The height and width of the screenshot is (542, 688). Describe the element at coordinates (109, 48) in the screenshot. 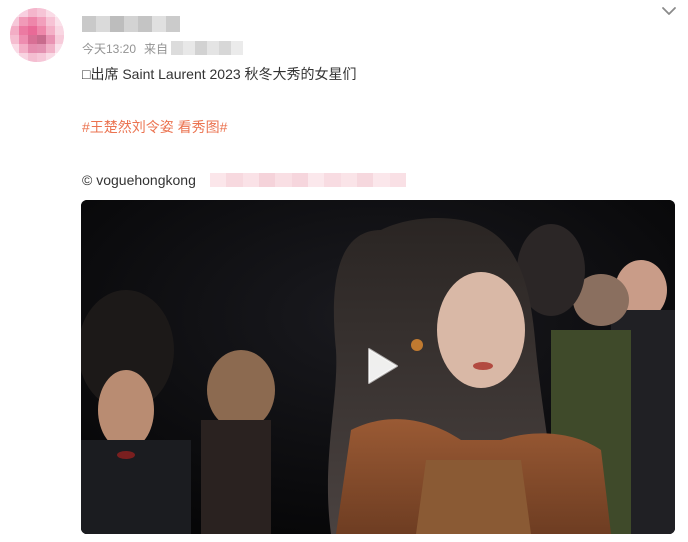

I see `post-time: 今天13:20` at that location.